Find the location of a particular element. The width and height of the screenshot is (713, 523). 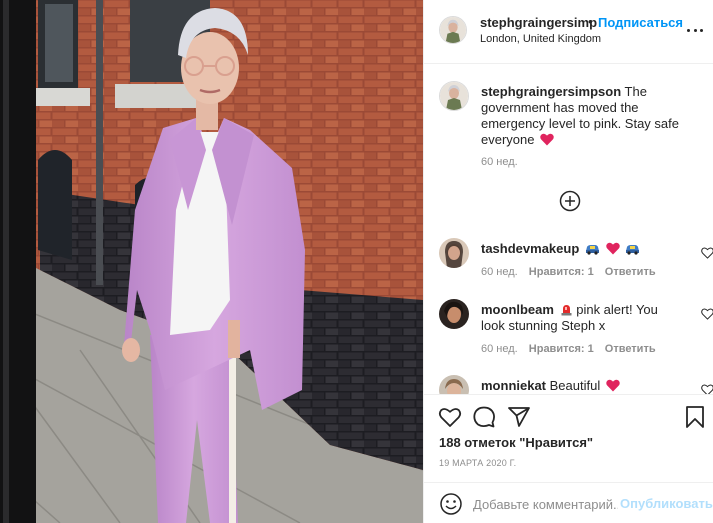

comment-input is located at coordinates (545, 504).